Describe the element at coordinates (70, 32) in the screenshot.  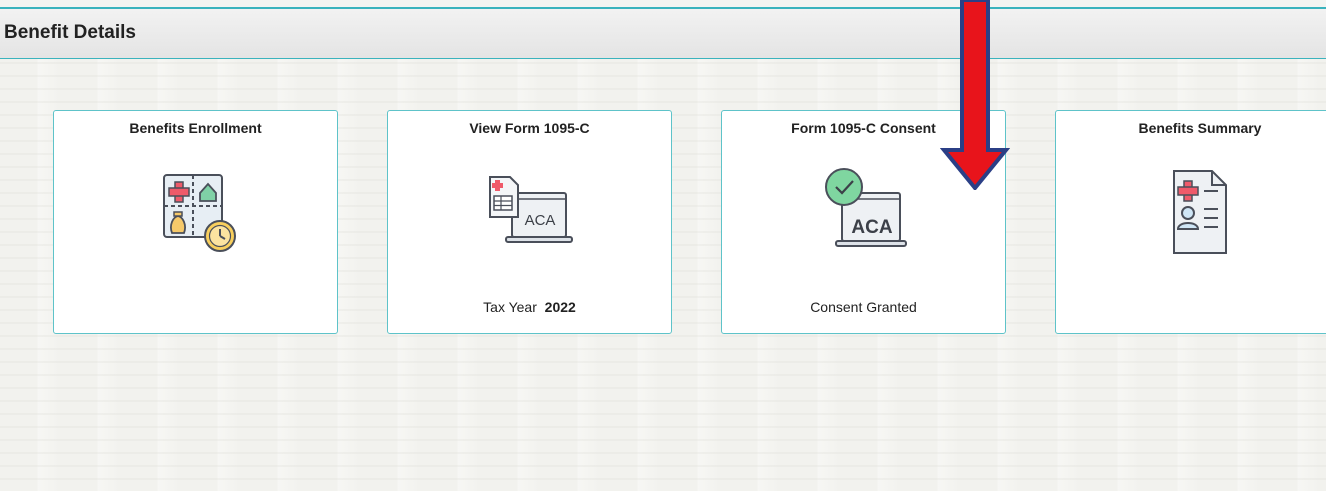
I see `page-title: Benefit Details` at that location.